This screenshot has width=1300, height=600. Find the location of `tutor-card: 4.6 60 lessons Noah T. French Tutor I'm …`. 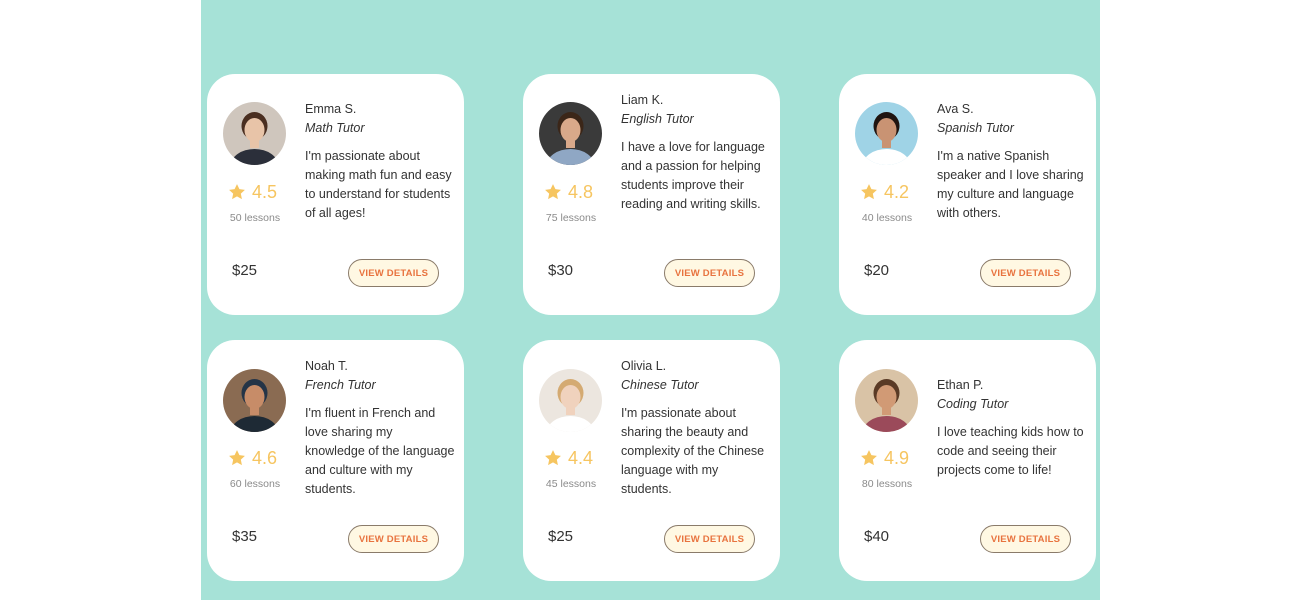

tutor-card: 4.6 60 lessons Noah T. French Tutor I'm … is located at coordinates (335, 460).